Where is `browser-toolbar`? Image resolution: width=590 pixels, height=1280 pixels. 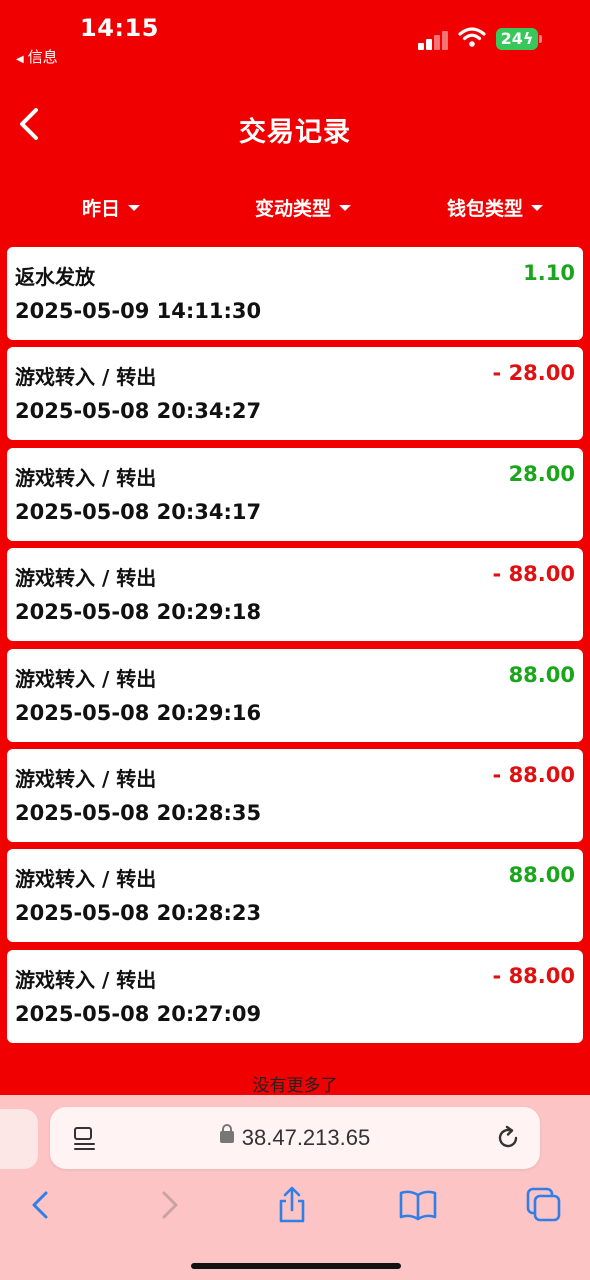
browser-toolbar is located at coordinates (295, 1207).